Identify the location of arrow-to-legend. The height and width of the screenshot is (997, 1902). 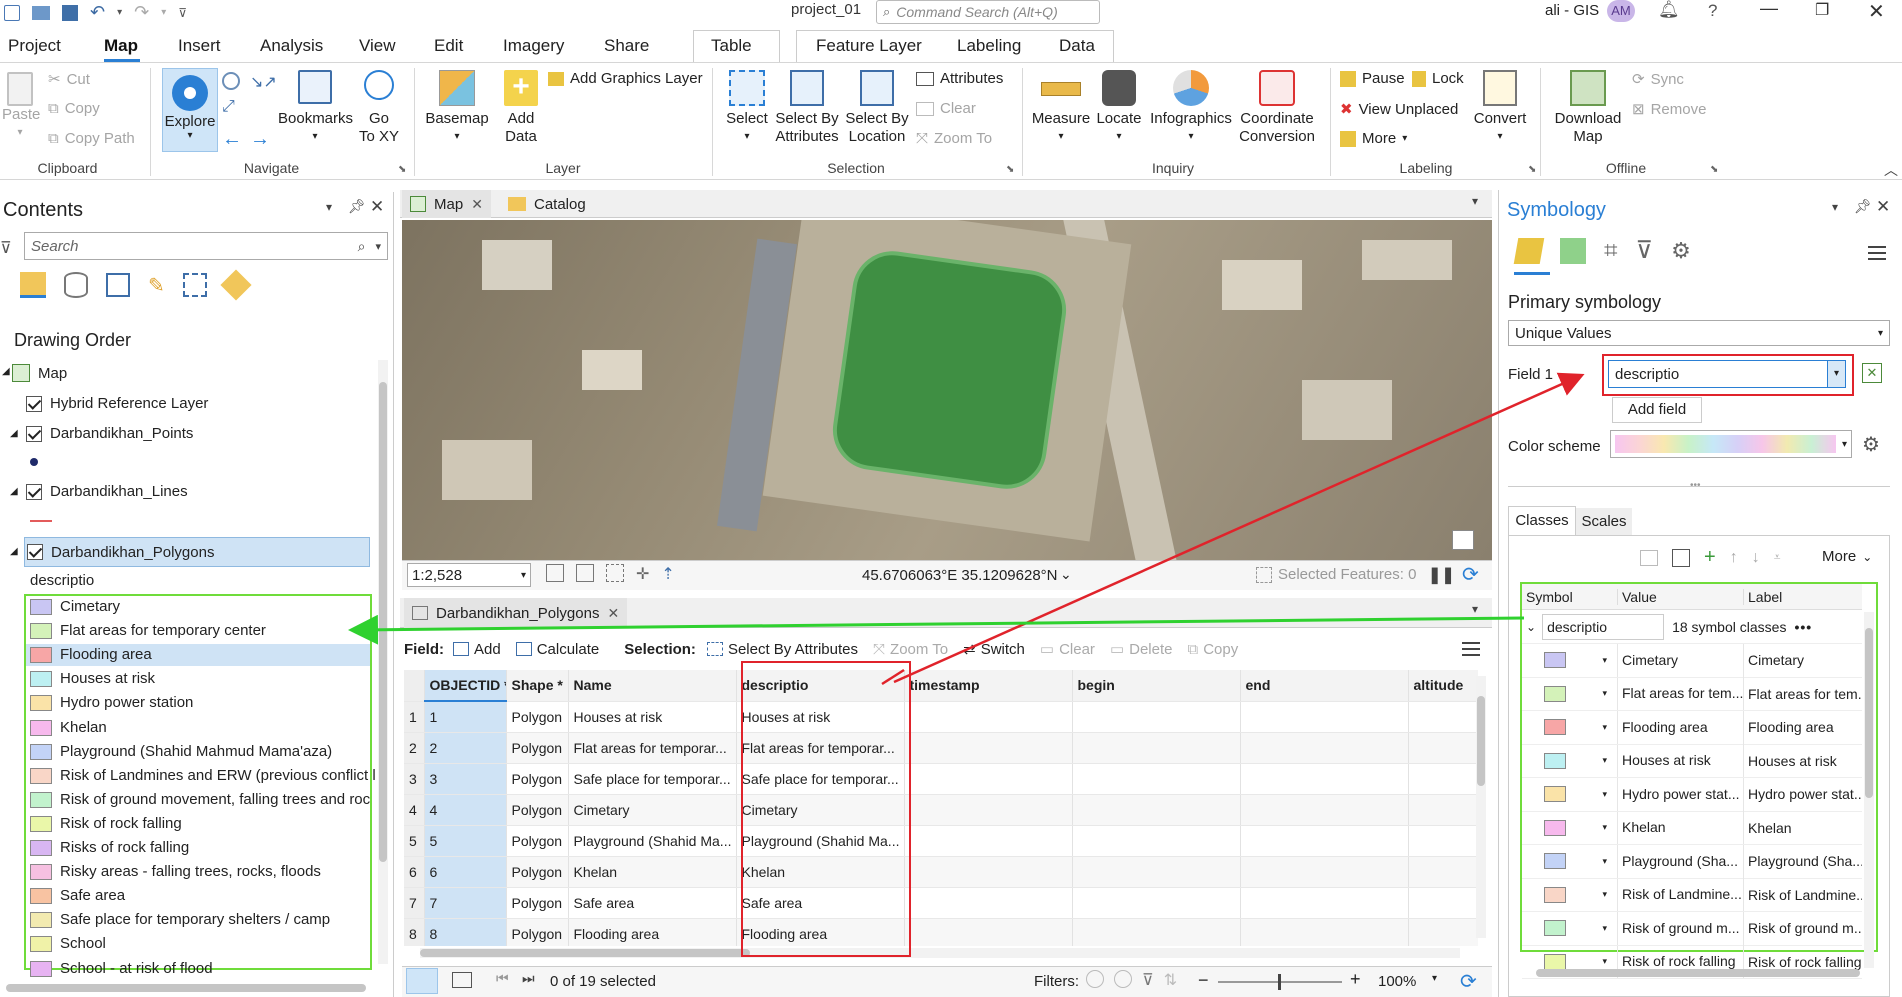
(936, 629).